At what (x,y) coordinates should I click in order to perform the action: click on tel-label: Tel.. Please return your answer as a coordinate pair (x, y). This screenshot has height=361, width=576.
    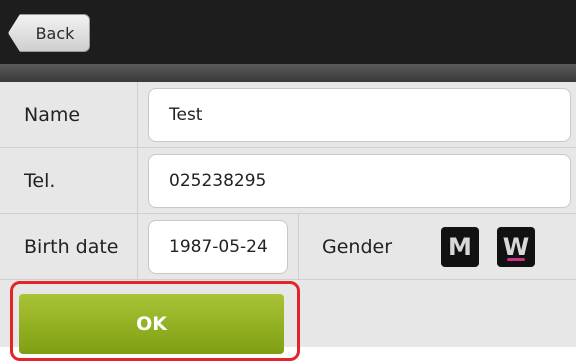
    Looking at the image, I should click on (40, 181).